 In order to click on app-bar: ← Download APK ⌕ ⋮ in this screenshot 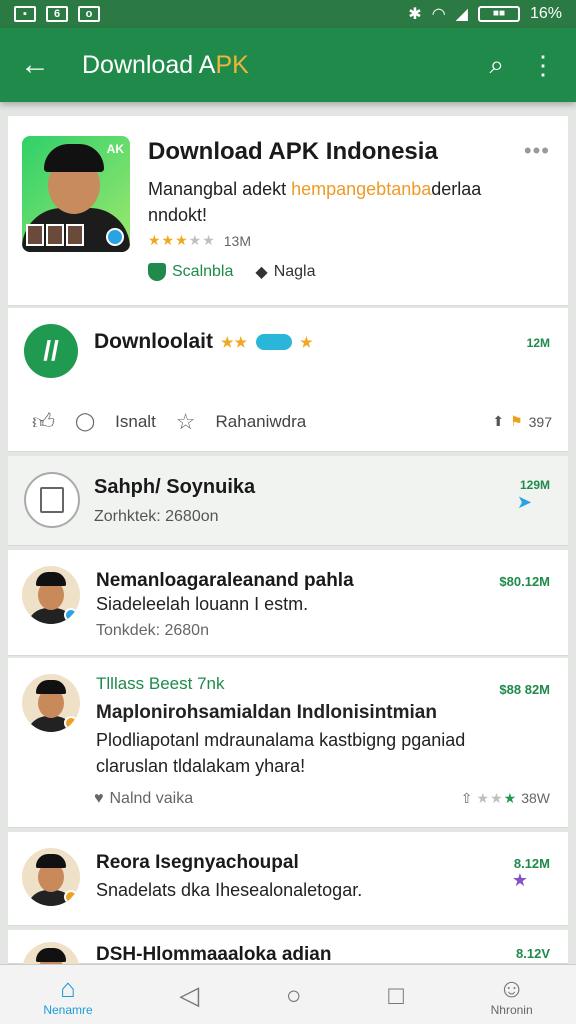, I will do `click(288, 65)`.